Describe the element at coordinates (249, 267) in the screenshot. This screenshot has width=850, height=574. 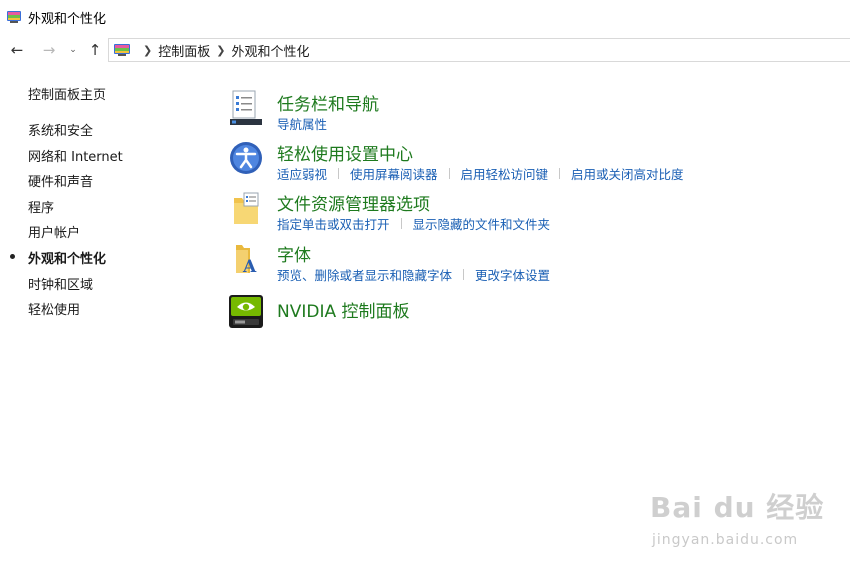
I see `svg-text: A` at that location.